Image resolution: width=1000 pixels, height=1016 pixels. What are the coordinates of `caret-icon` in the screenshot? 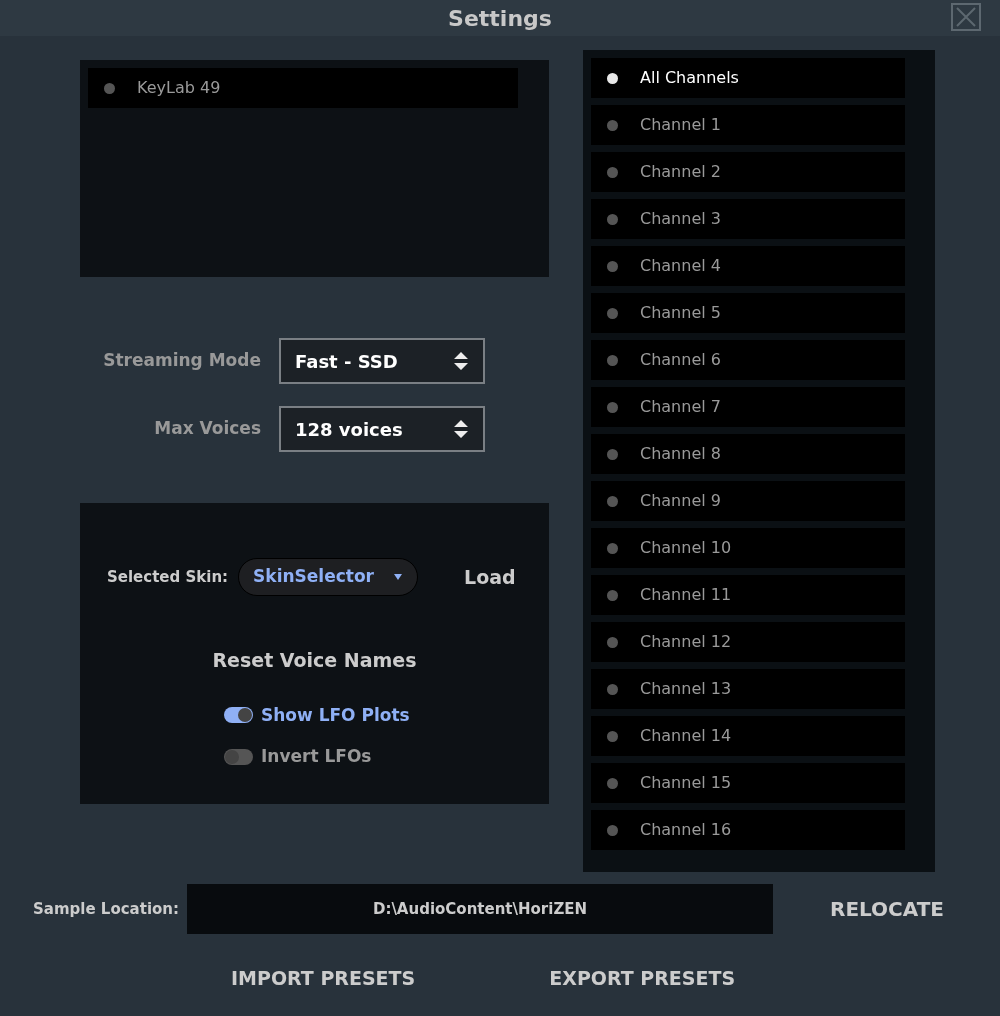 It's located at (398, 577).